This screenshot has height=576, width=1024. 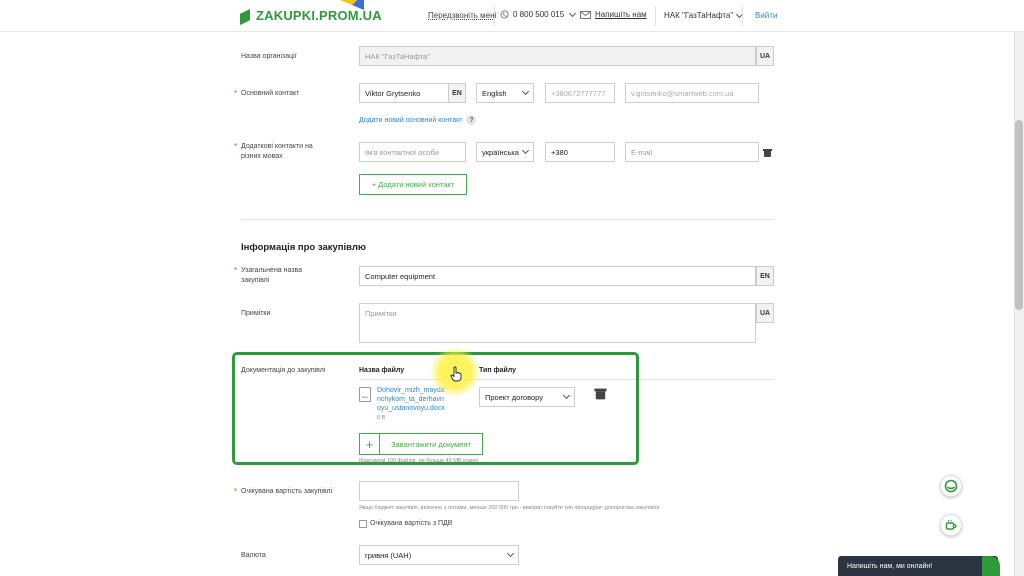 I want to click on hand-pointer-icon, so click(x=456, y=374).